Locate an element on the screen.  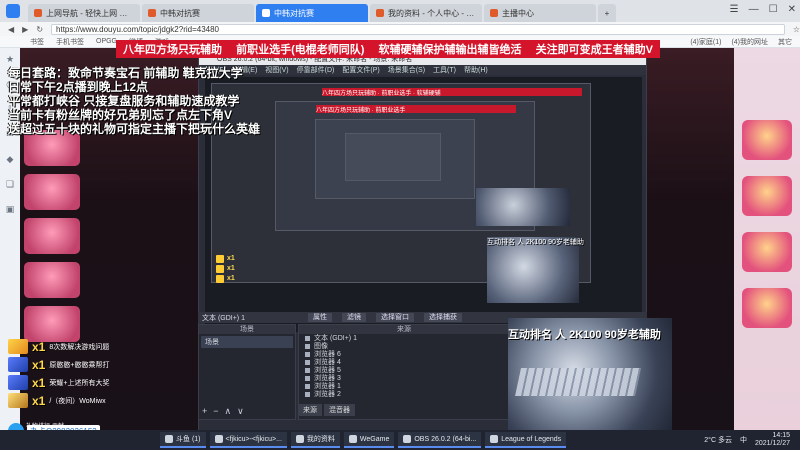
tab-2: 中韩对抗赛 is located at coordinates (312, 13).